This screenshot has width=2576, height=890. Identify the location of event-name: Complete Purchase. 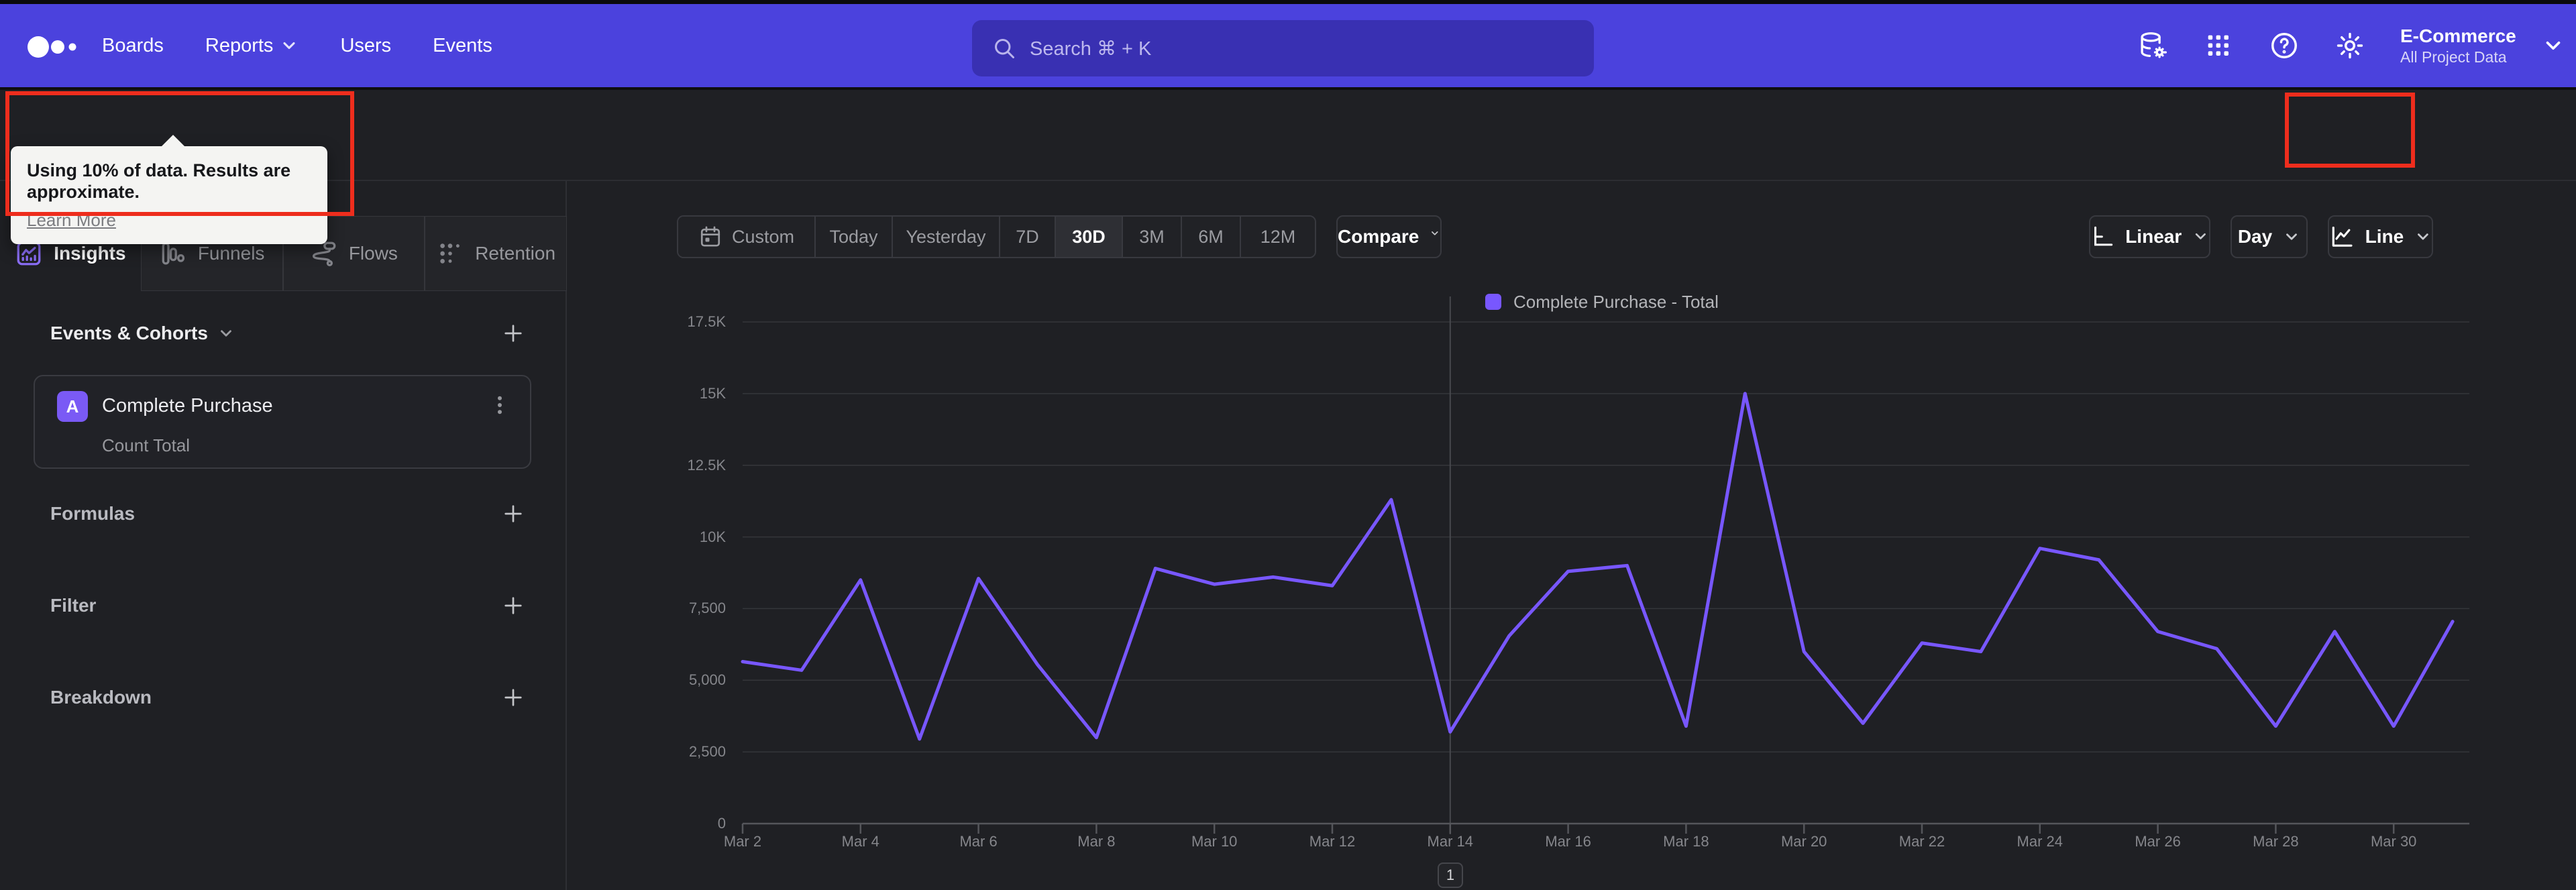
(187, 406).